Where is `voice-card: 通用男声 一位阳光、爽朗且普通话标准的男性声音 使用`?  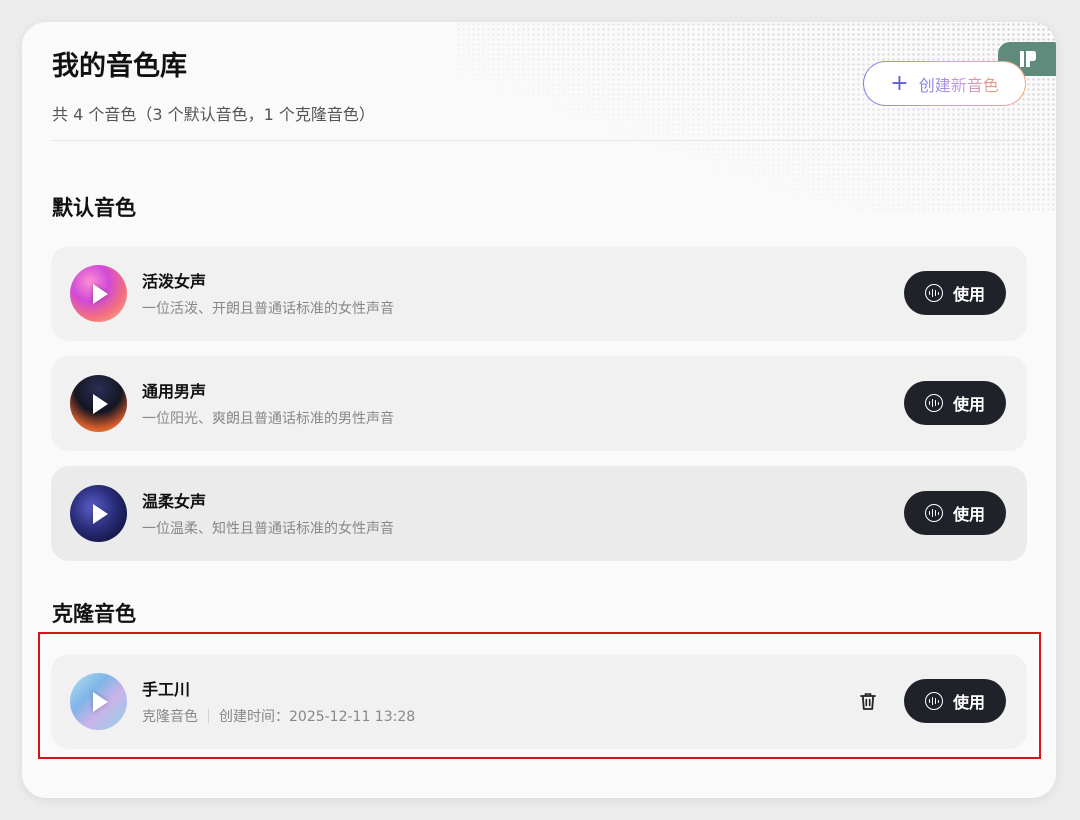
voice-card: 通用男声 一位阳光、爽朗且普通话标准的男性声音 使用 is located at coordinates (539, 403).